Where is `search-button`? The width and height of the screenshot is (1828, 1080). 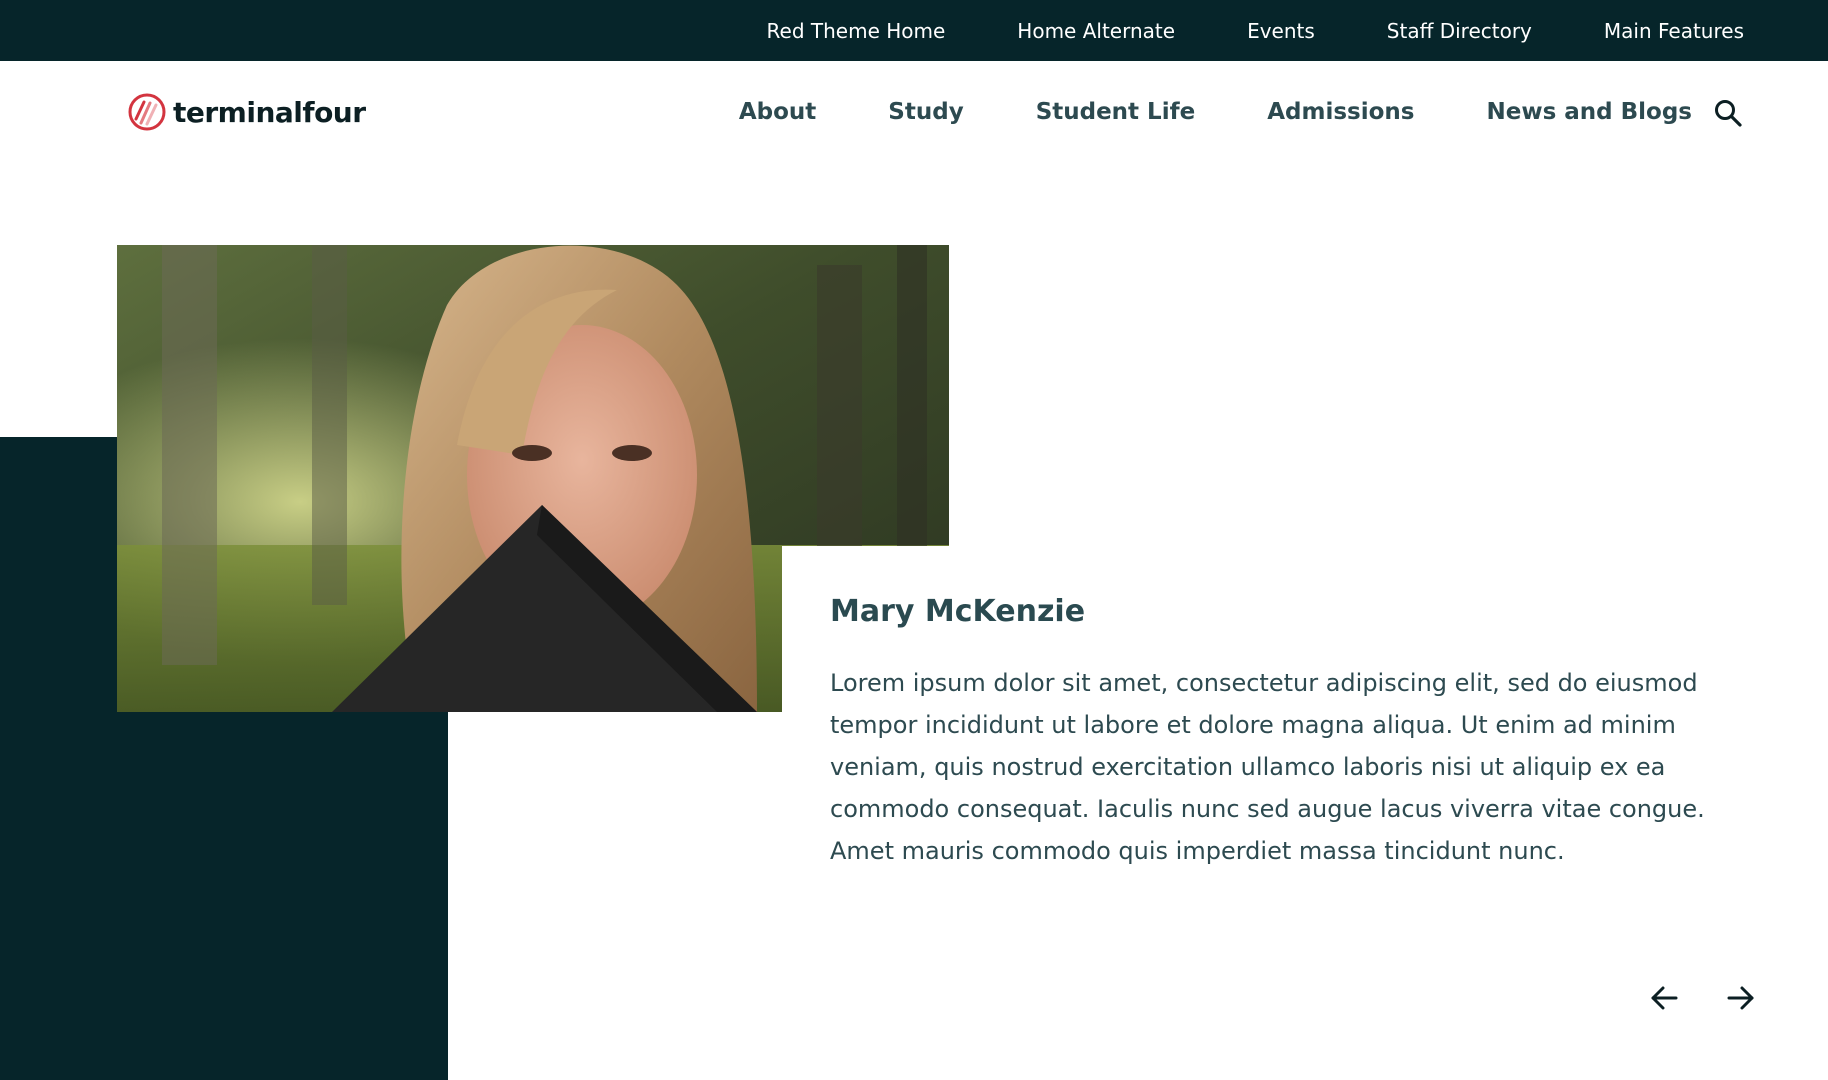 search-button is located at coordinates (1728, 113).